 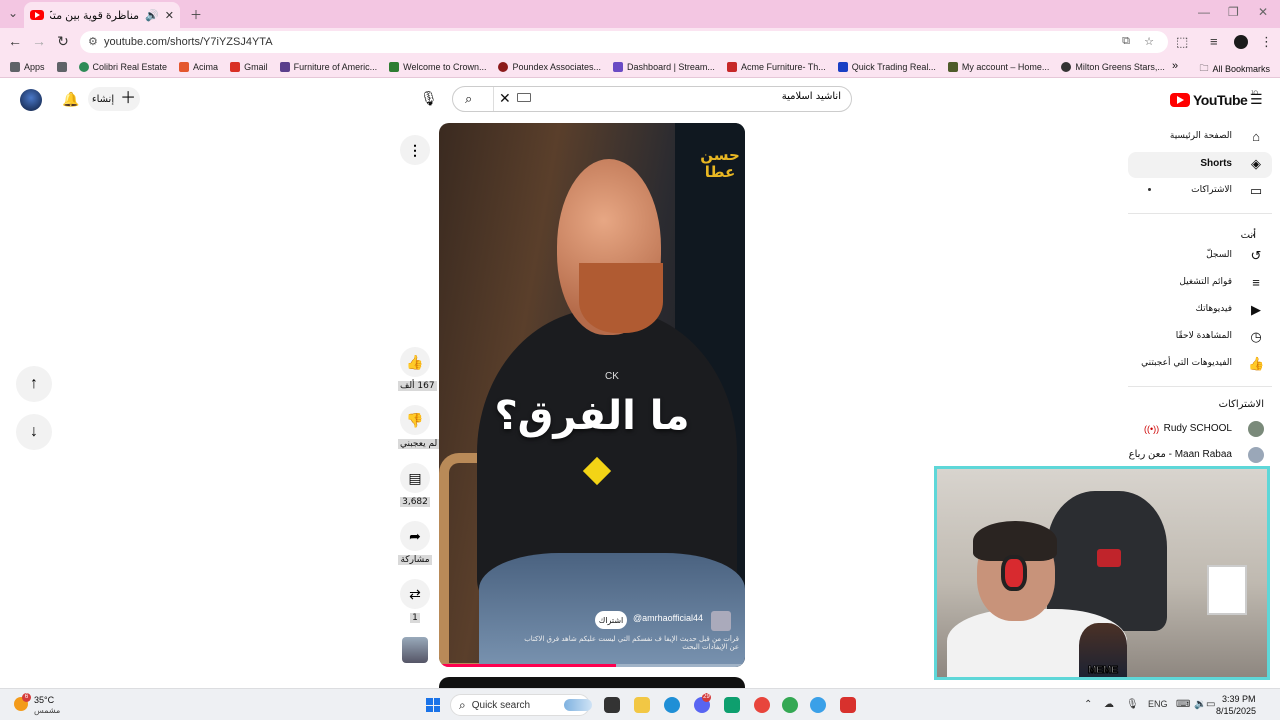 What do you see at coordinates (672, 705) in the screenshot?
I see `edge-icon` at bounding box center [672, 705].